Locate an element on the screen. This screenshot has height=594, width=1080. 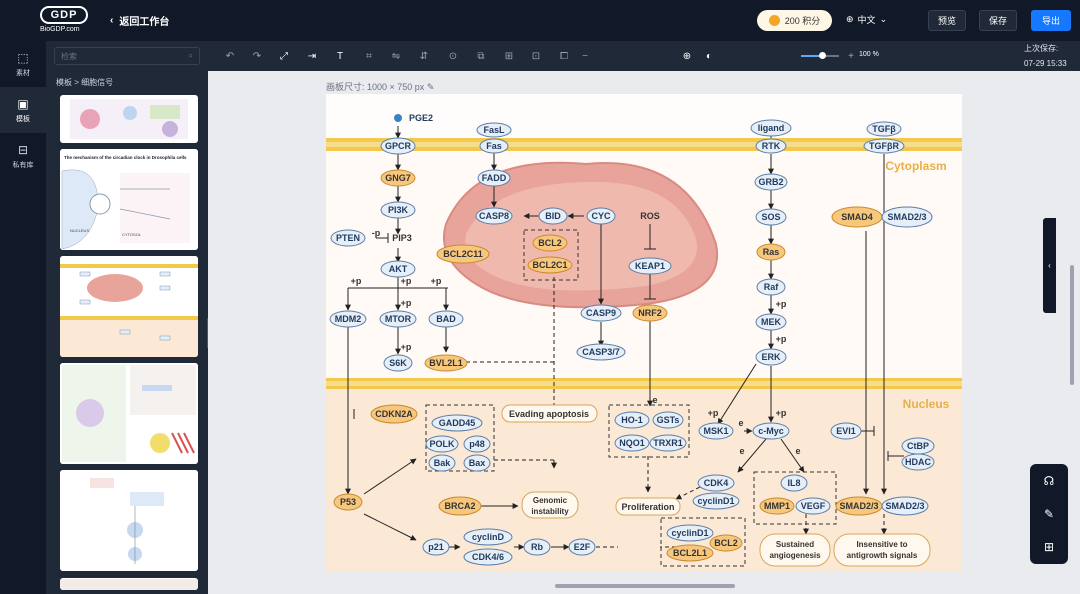
node-p53: P53 is located at coordinates (348, 502).